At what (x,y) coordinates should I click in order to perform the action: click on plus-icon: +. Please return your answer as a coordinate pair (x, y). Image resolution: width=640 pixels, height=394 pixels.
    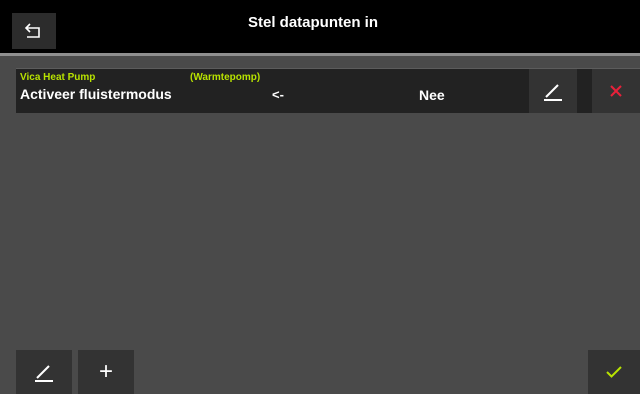
    Looking at the image, I should click on (105, 371).